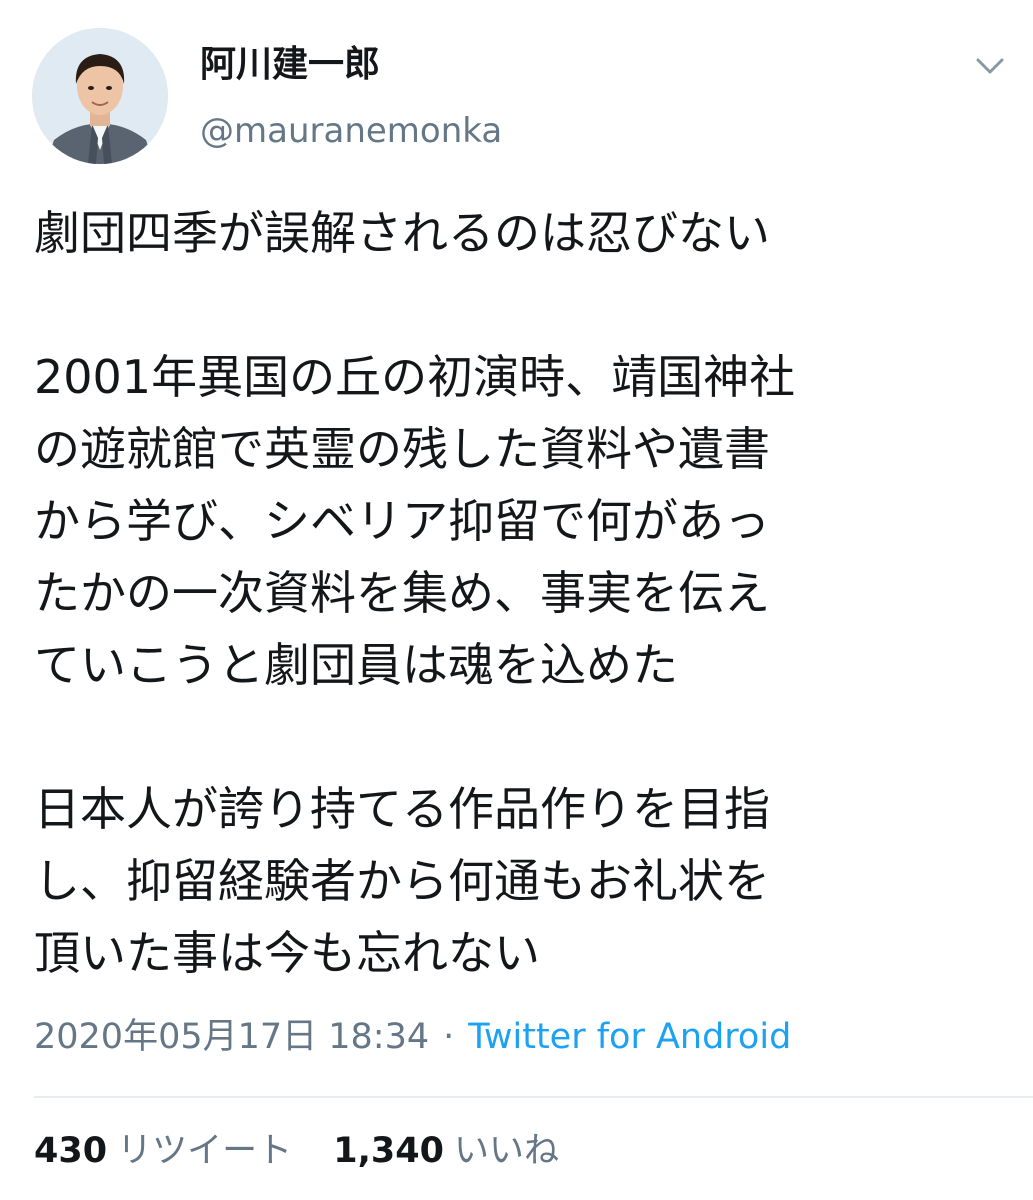 The width and height of the screenshot is (1033, 1200). I want to click on tweet-meta: 2020年05月17日 18:34 · Twitter for Android, so click(412, 1037).